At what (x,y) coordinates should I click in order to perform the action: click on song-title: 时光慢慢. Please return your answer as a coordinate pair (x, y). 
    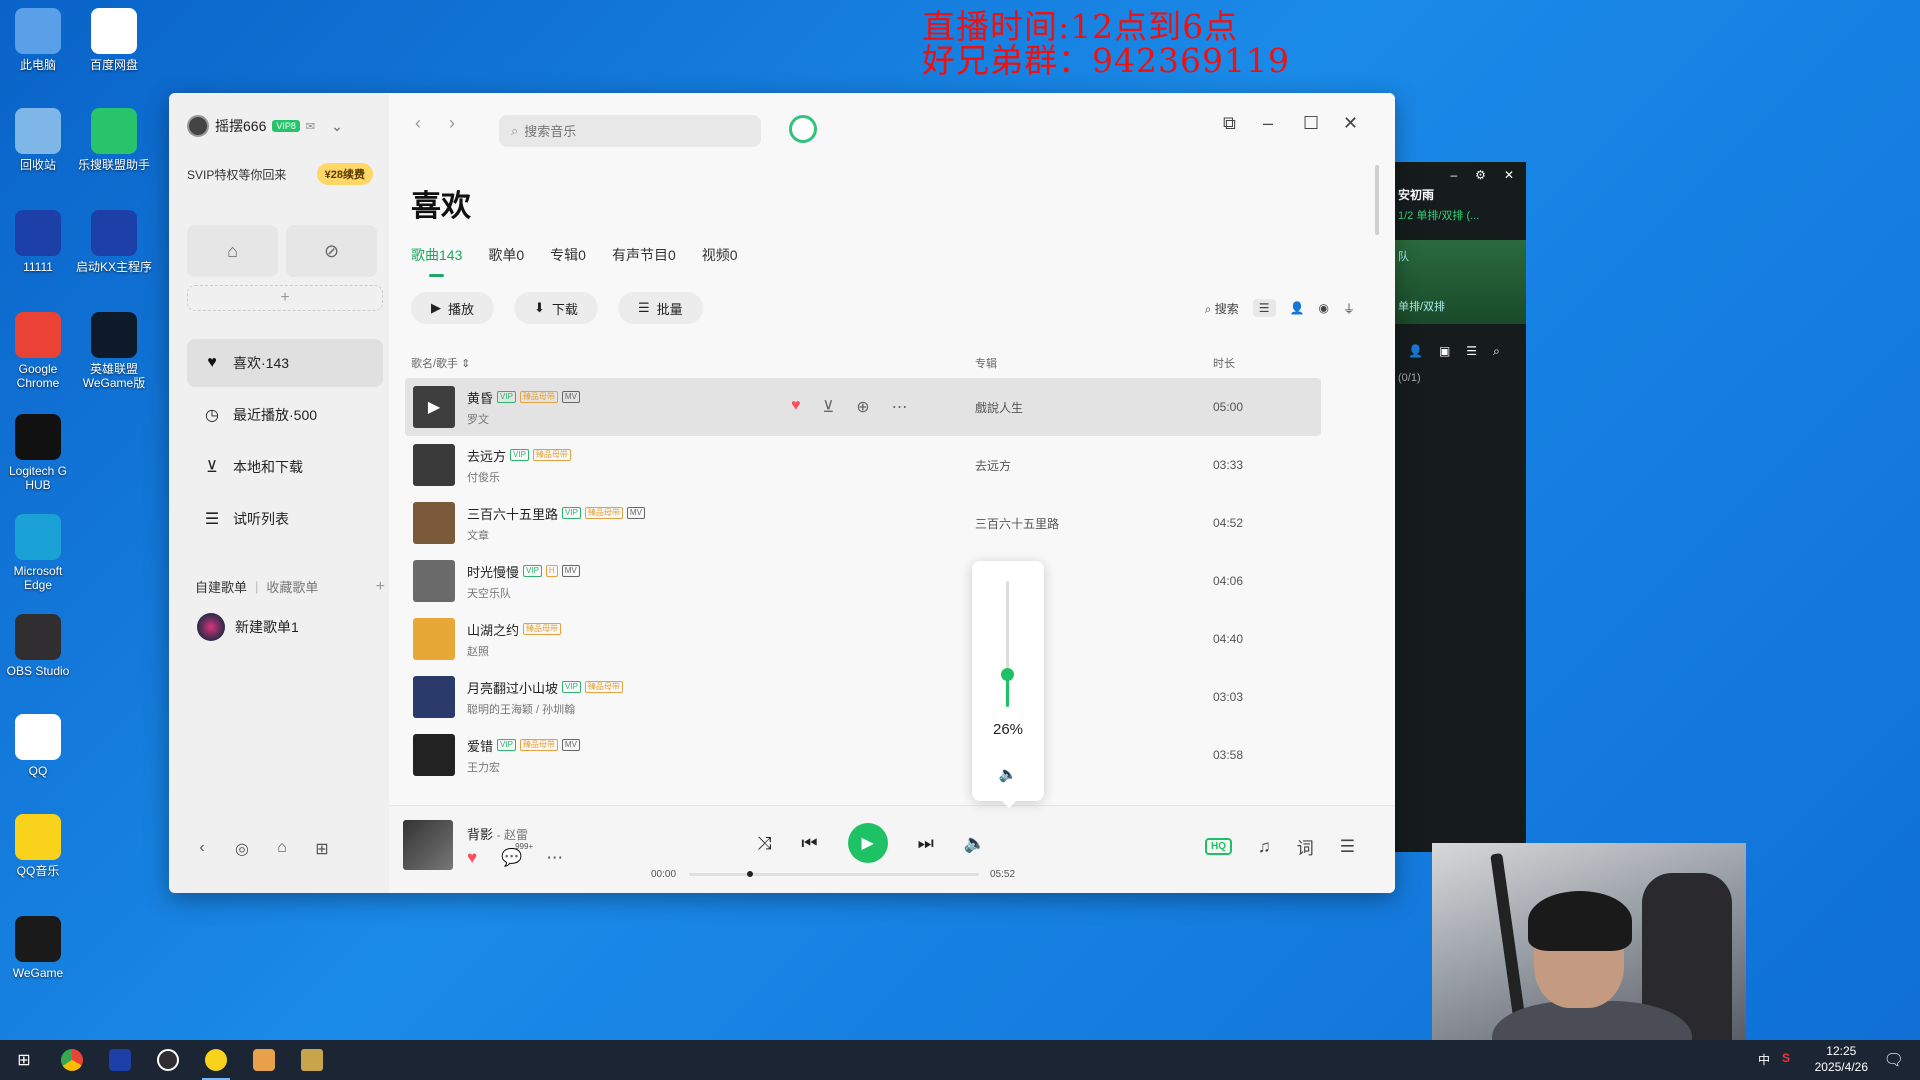
    Looking at the image, I should click on (493, 571).